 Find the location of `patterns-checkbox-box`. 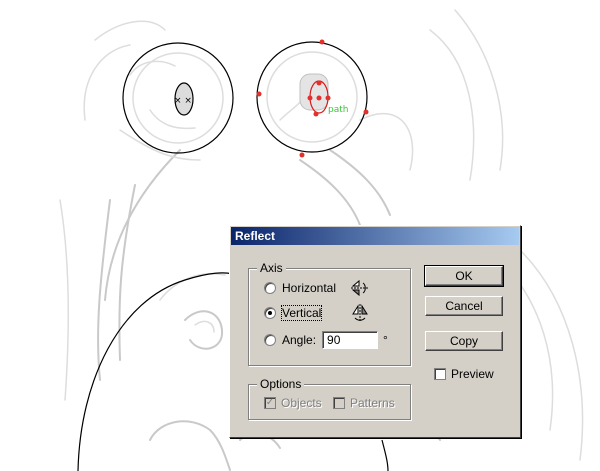

patterns-checkbox-box is located at coordinates (339, 403).